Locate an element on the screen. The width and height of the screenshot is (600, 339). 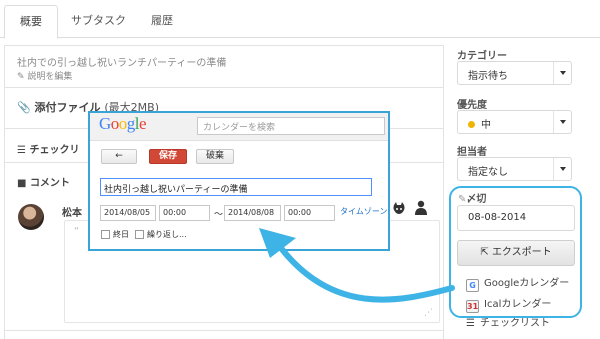
list-icon: ☰ is located at coordinates (21, 150).